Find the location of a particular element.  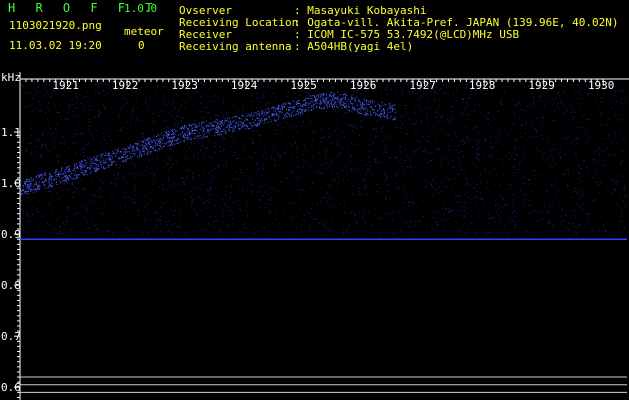

meteor-label: meteor is located at coordinates (144, 31).